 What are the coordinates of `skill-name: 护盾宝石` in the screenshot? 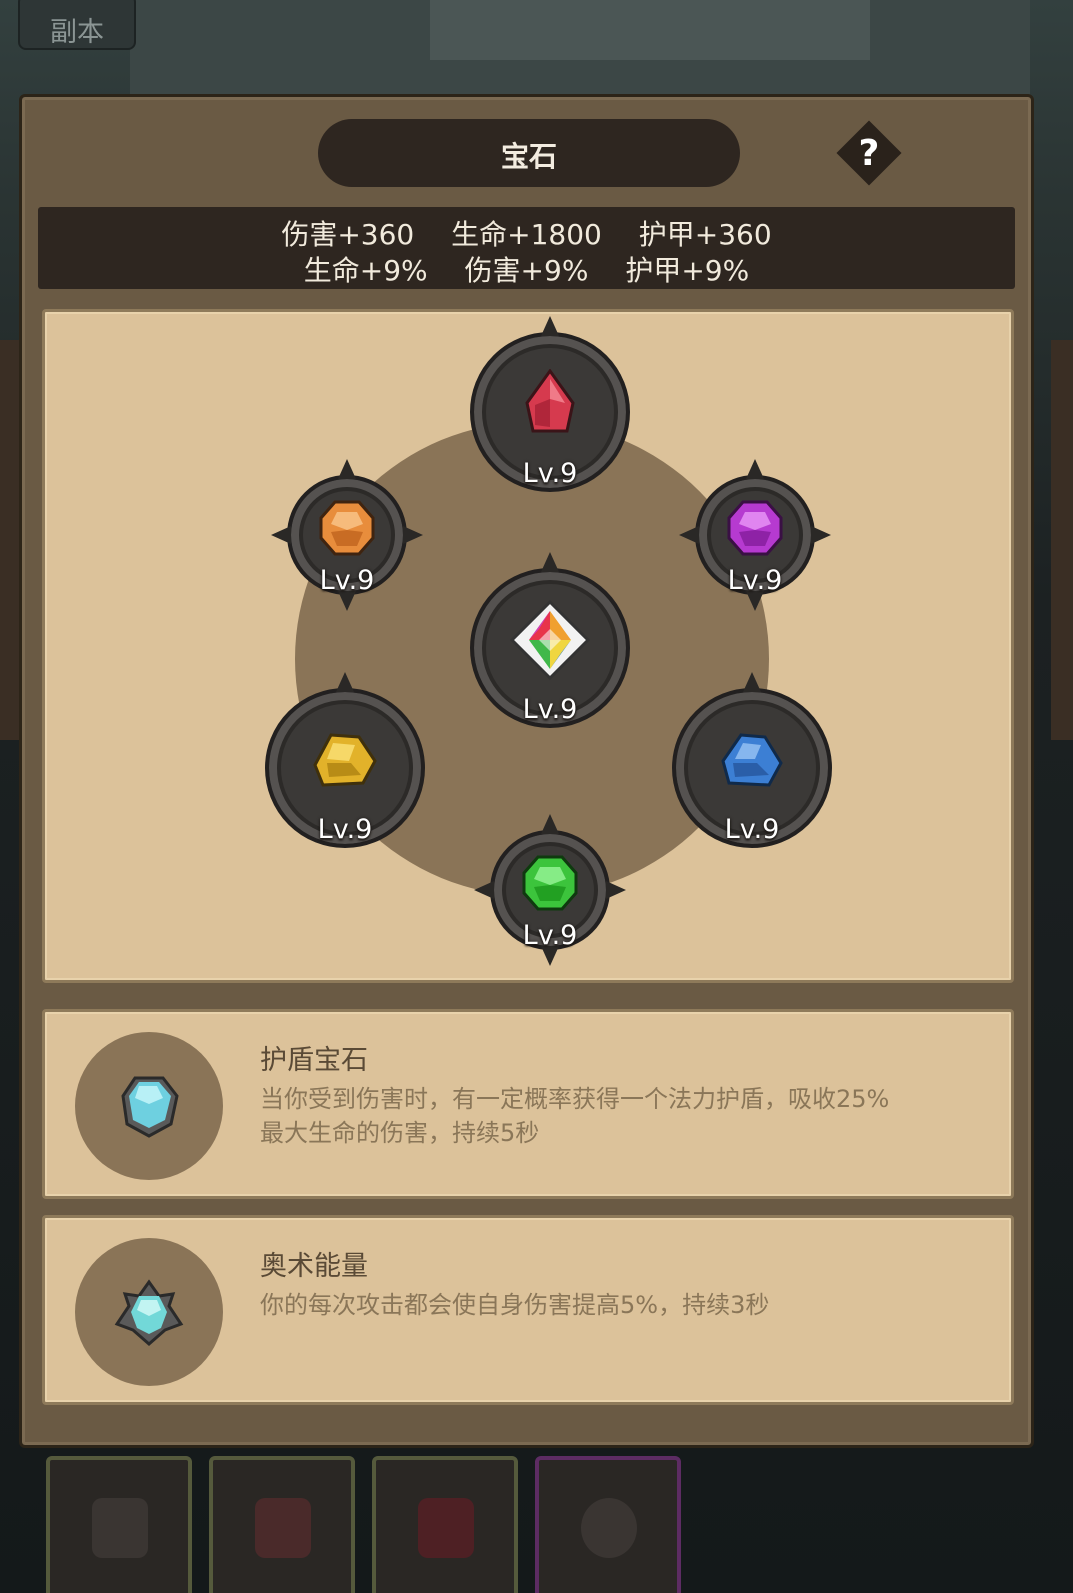 It's located at (314, 1060).